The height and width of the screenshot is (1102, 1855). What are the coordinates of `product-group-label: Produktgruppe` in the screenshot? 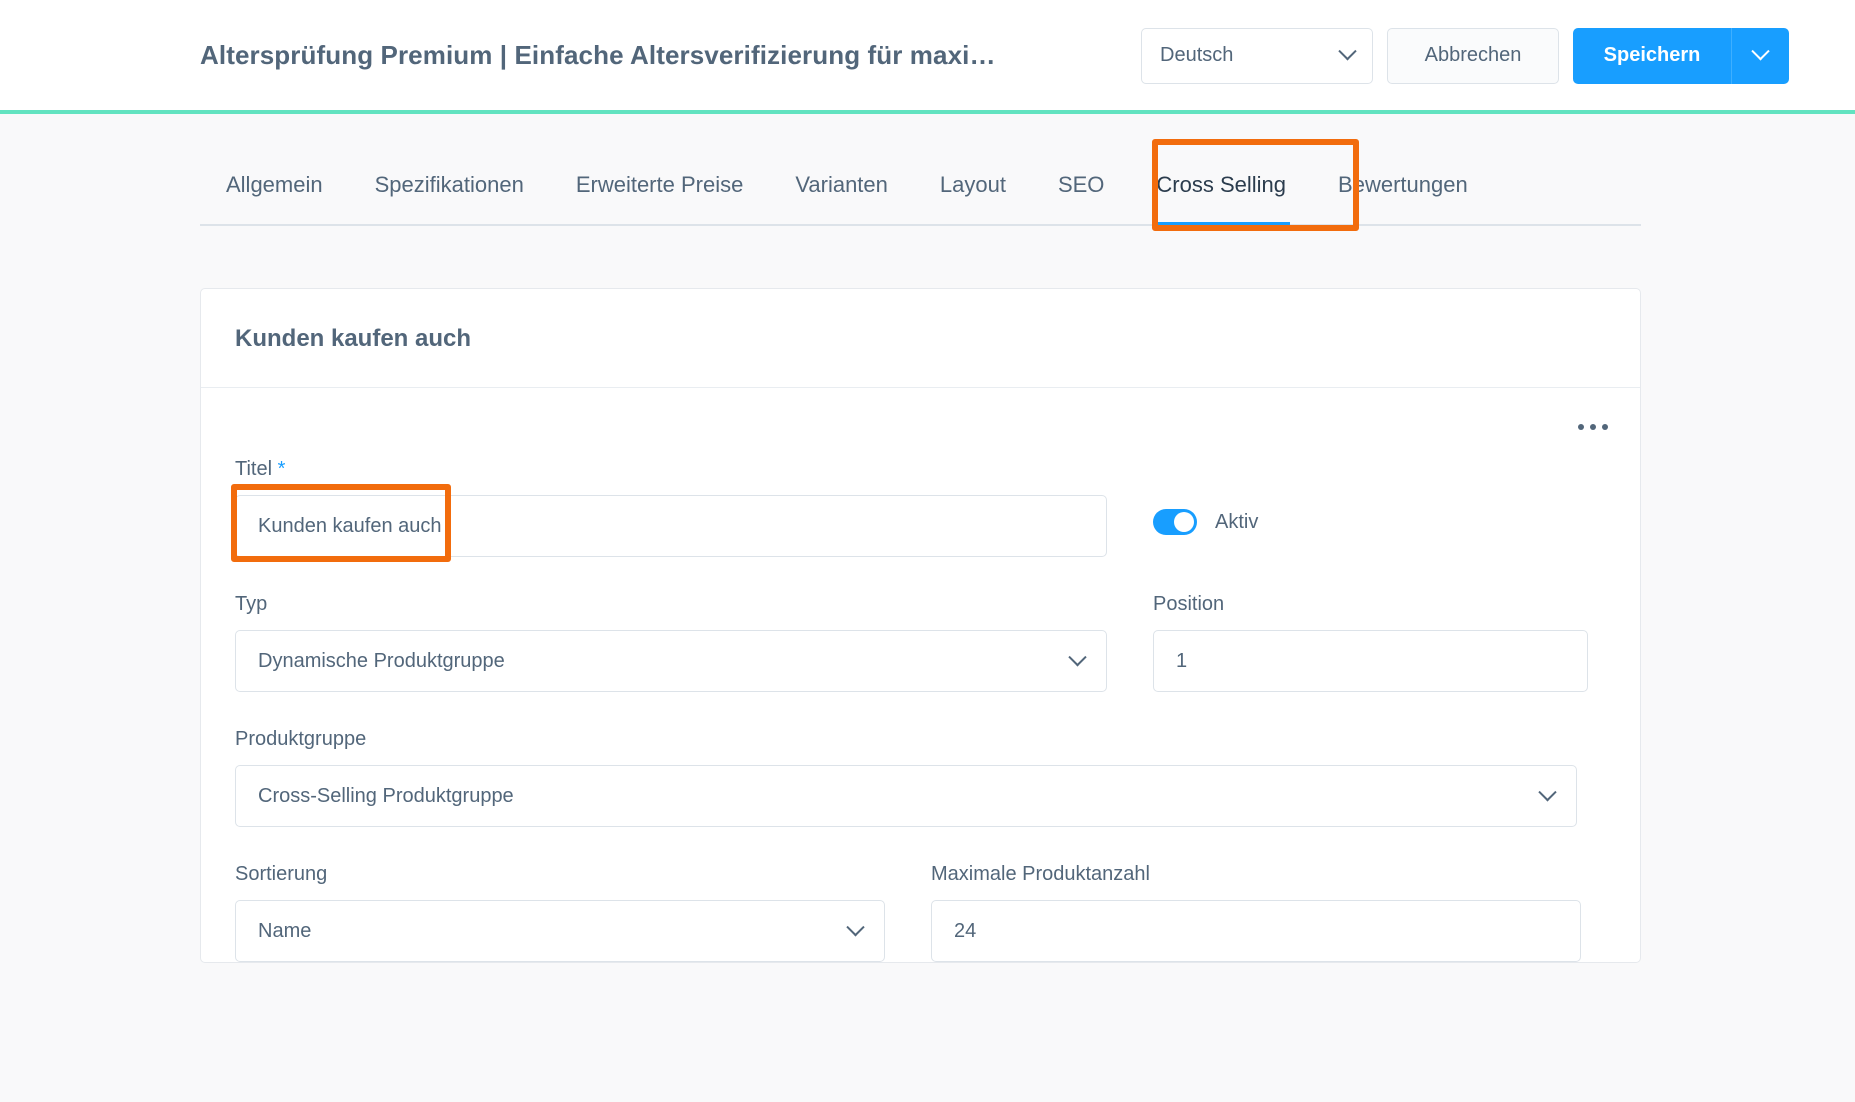 It's located at (301, 739).